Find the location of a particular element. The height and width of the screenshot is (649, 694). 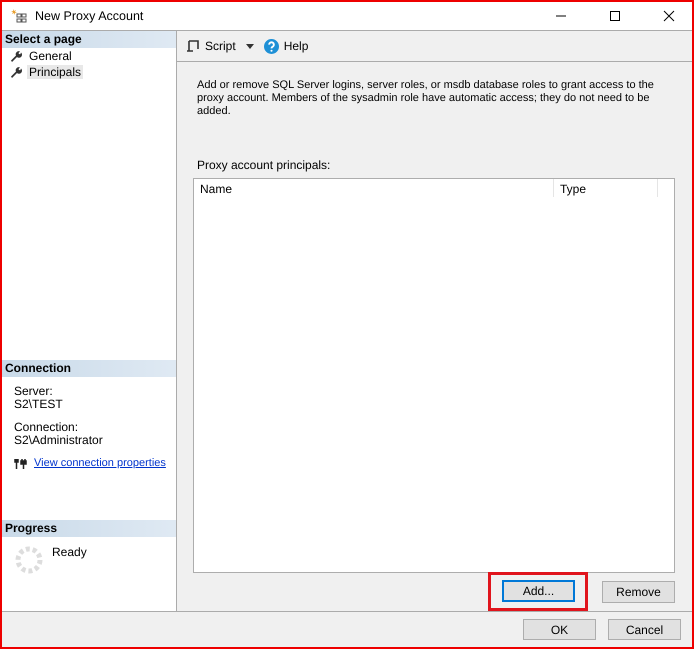

description-text: Add or remove SQL Server logins, server roles, or msdb database roles to grant access to the proxy account. Members of the sysadmin role have automatic access; they do not need to be added. is located at coordinates (426, 98).